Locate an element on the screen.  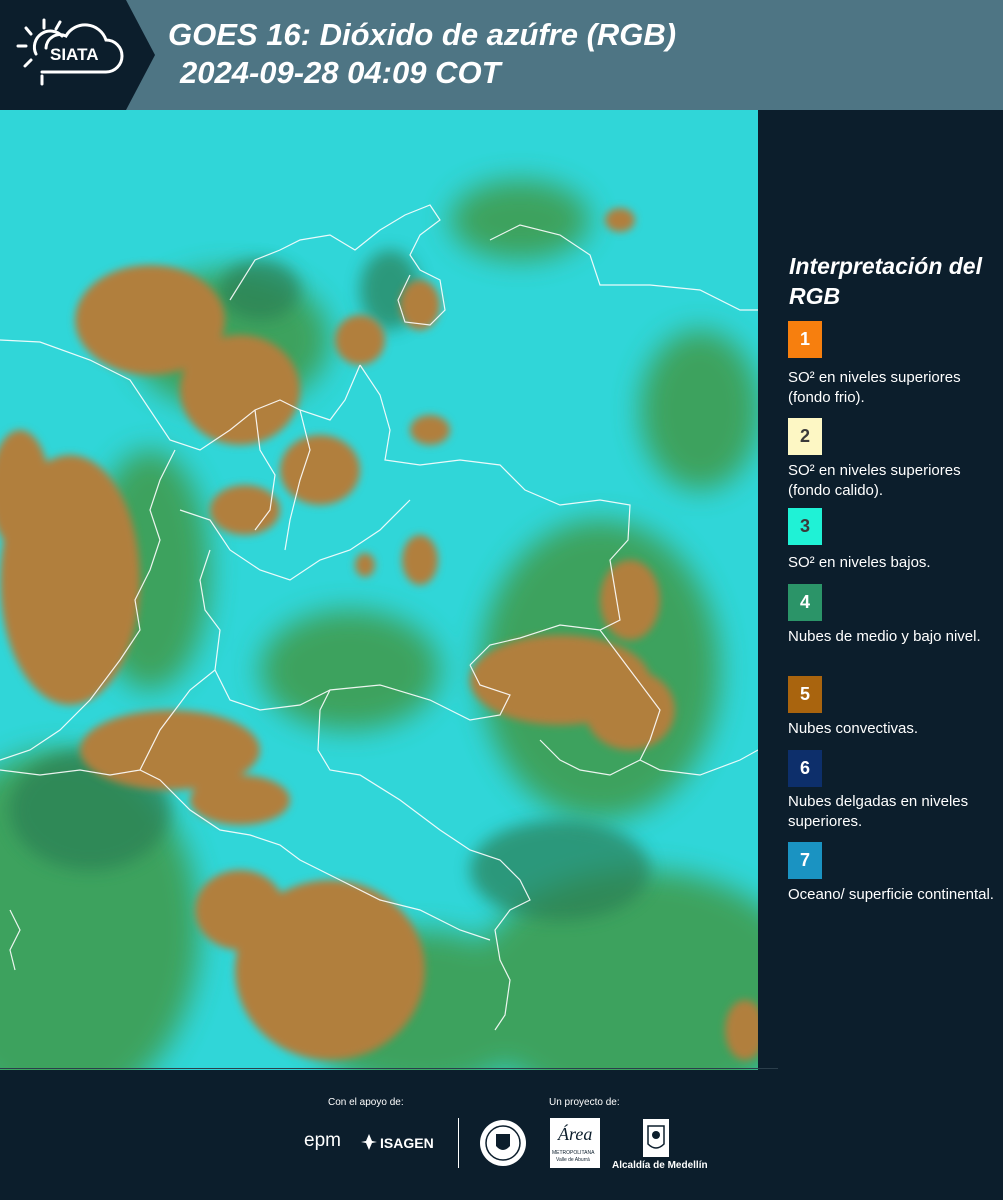
legend-label-4: Nubes de medio y bajo nivel. is located at coordinates (884, 636).